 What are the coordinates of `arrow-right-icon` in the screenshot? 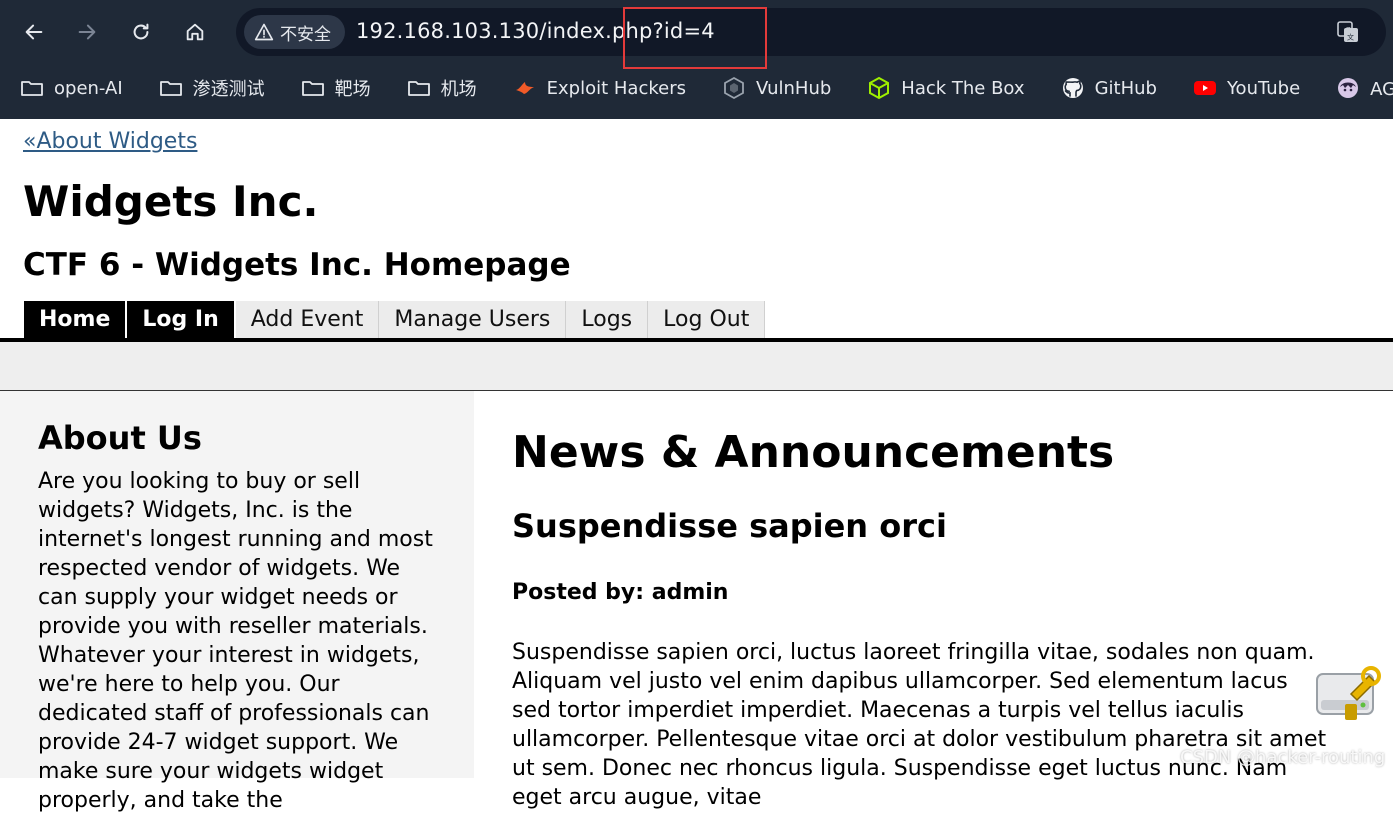 It's located at (87, 32).